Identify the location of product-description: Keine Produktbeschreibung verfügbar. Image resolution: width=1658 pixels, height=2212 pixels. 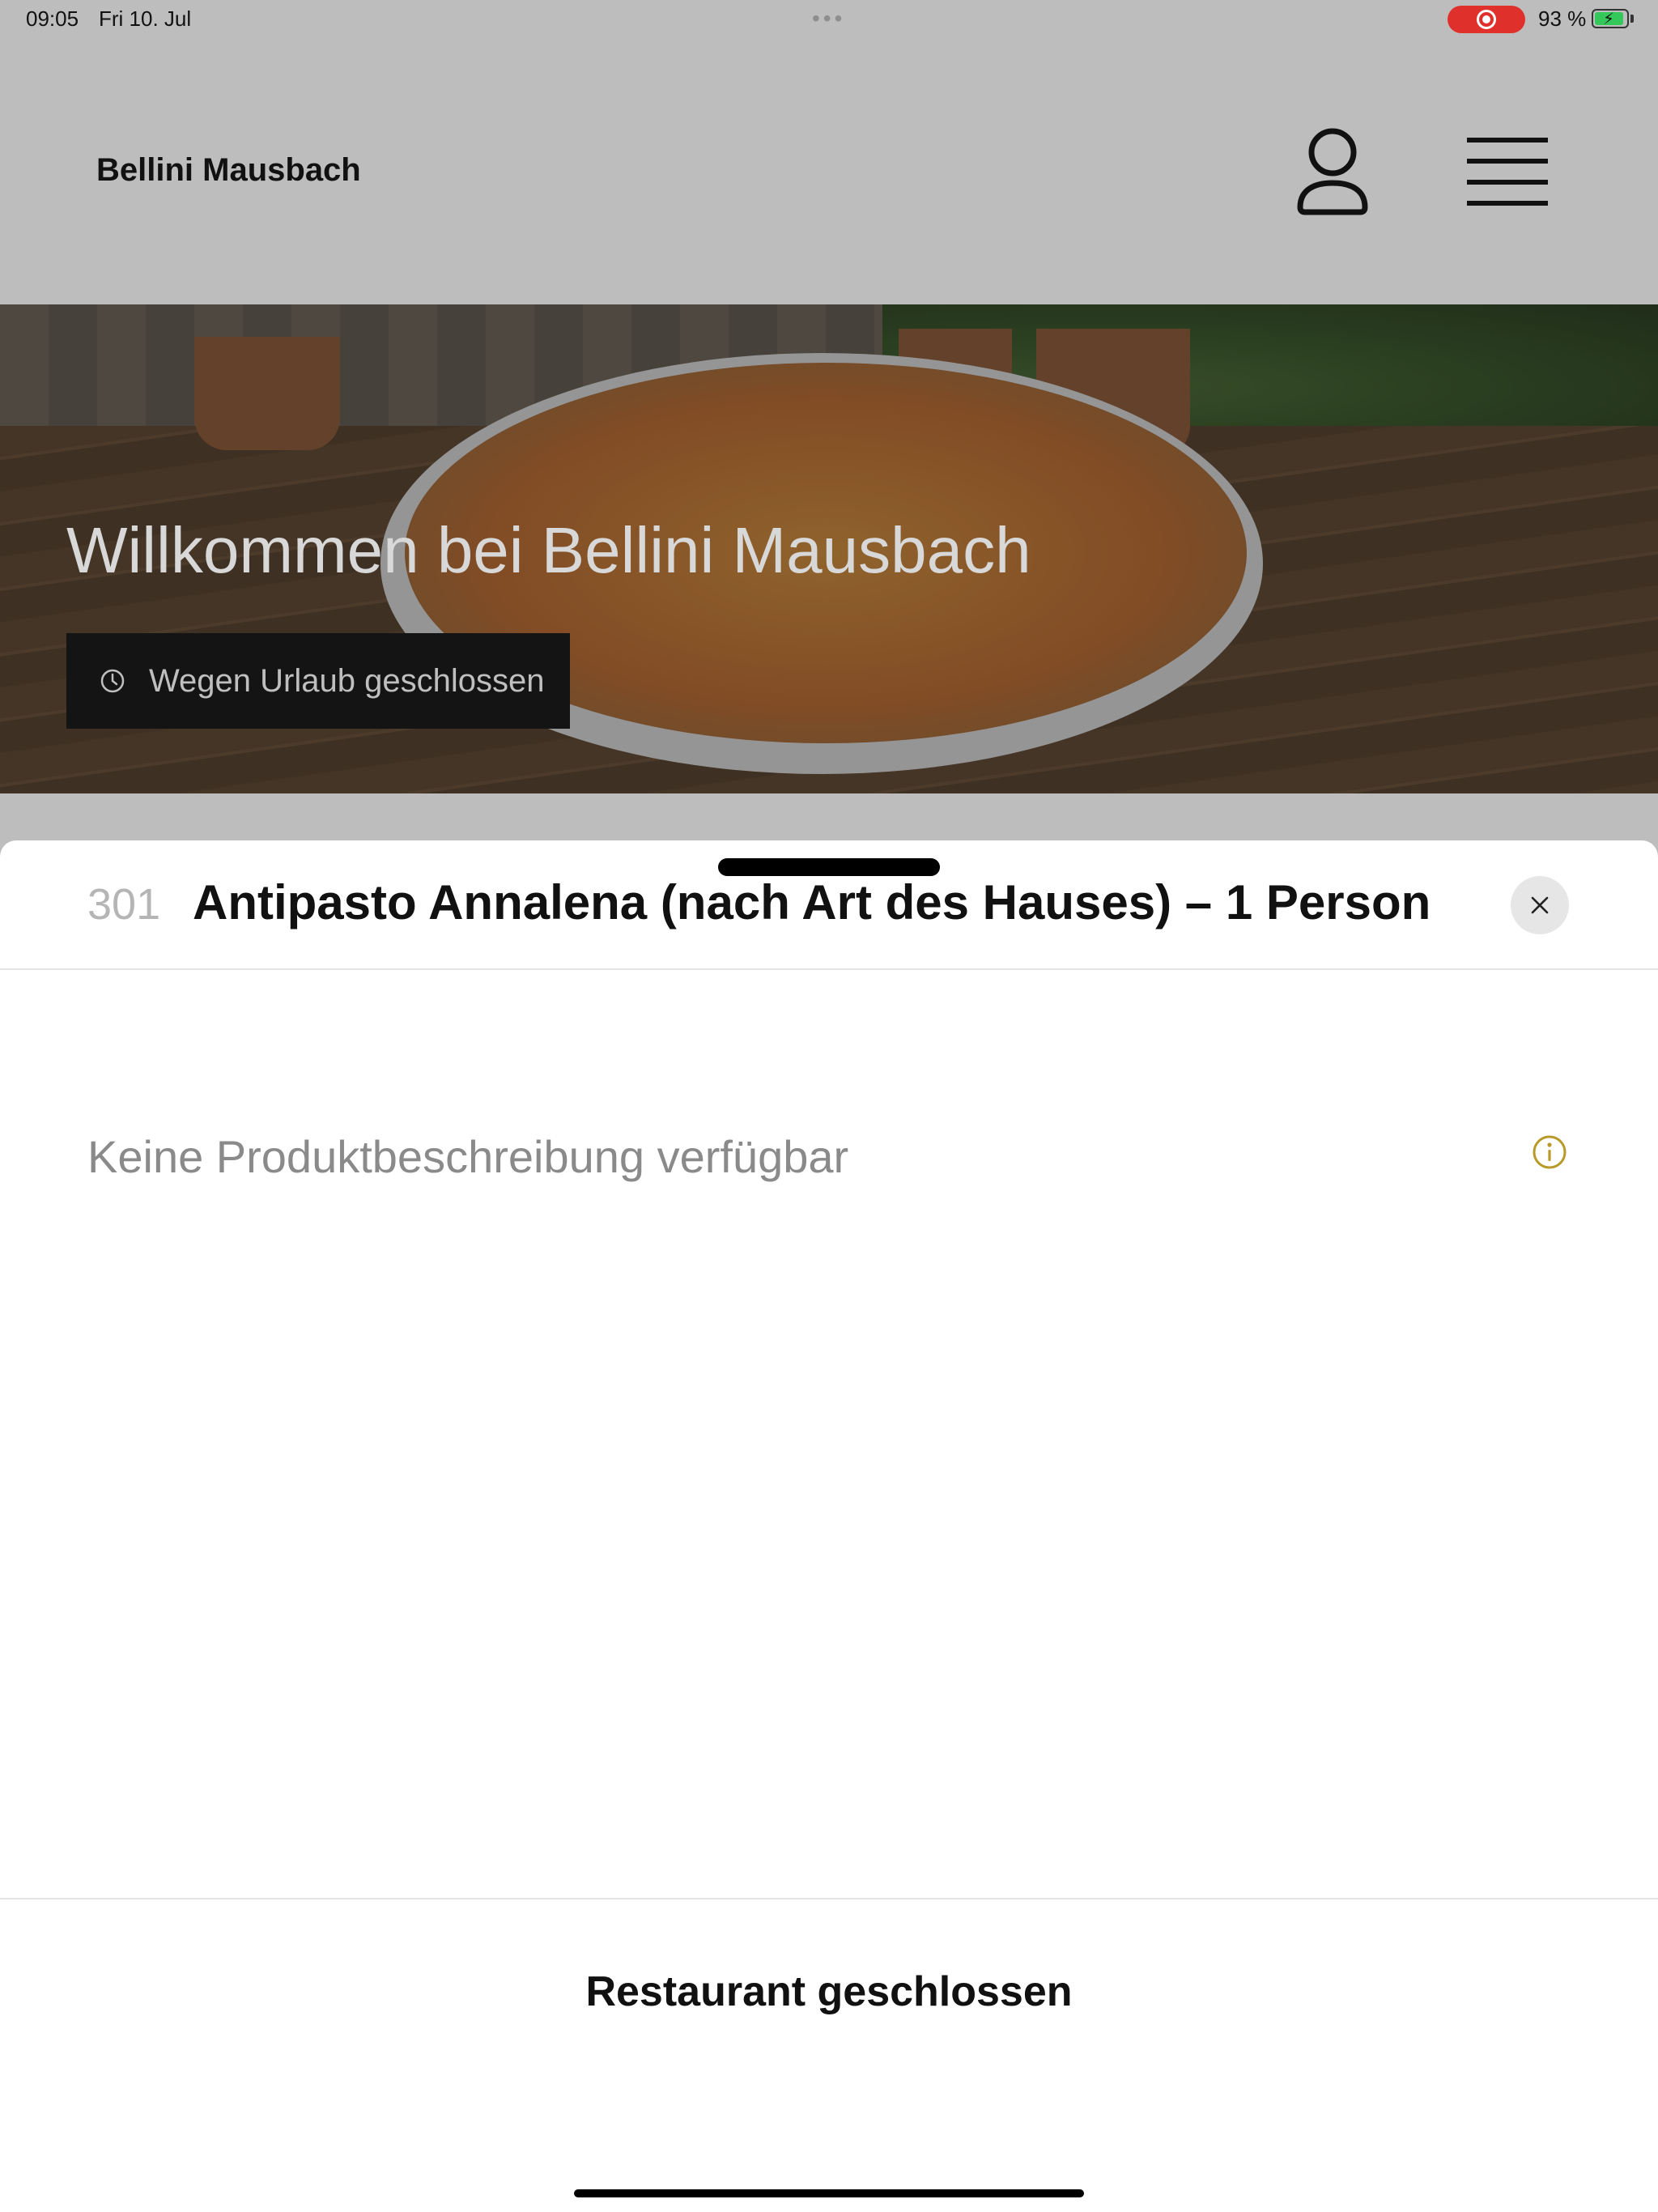
(468, 1156).